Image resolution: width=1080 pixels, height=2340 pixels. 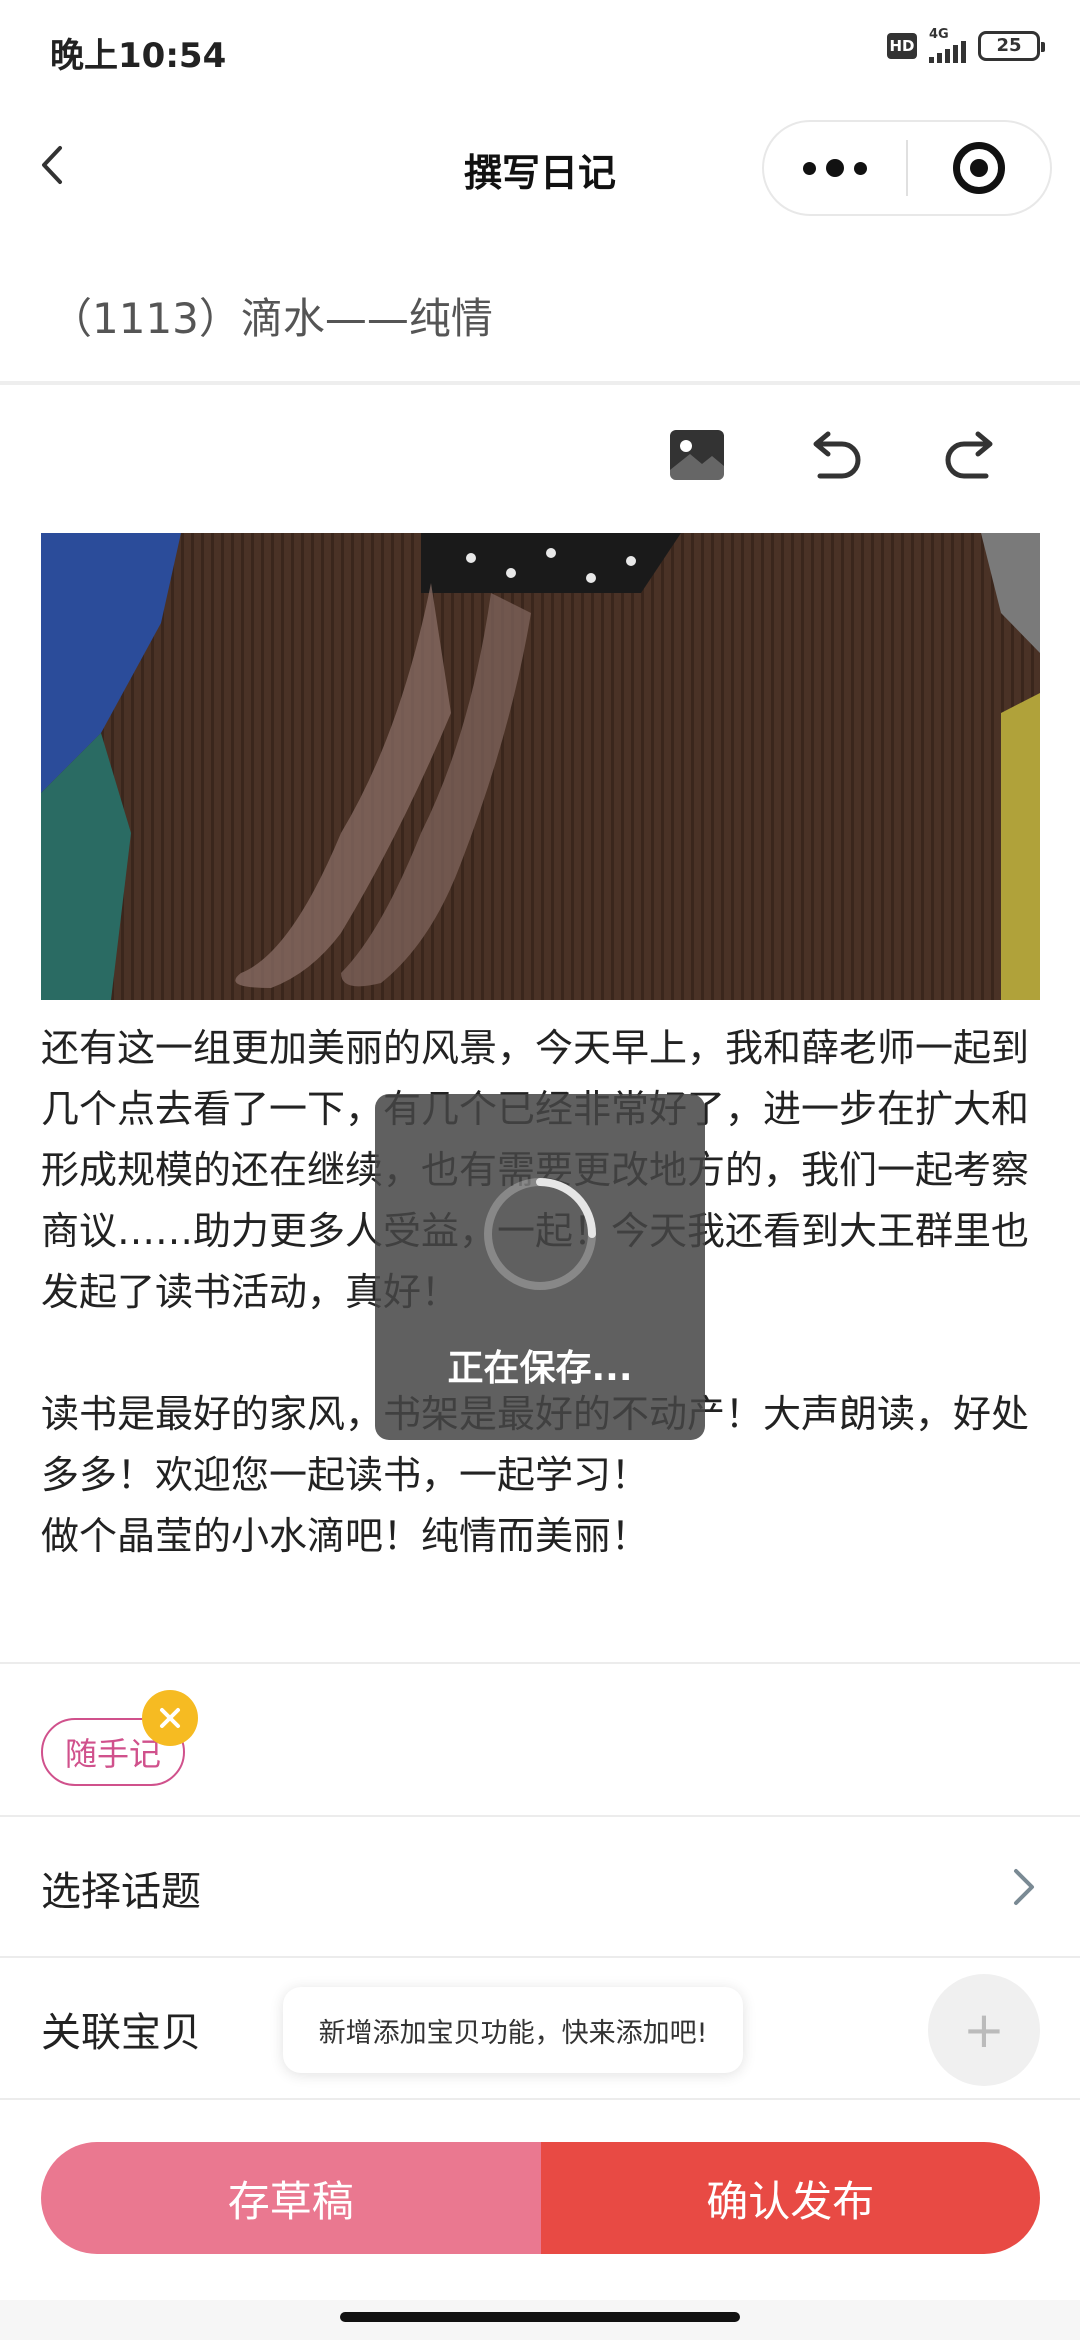 What do you see at coordinates (1024, 1887) in the screenshot?
I see `chevron-right-icon` at bounding box center [1024, 1887].